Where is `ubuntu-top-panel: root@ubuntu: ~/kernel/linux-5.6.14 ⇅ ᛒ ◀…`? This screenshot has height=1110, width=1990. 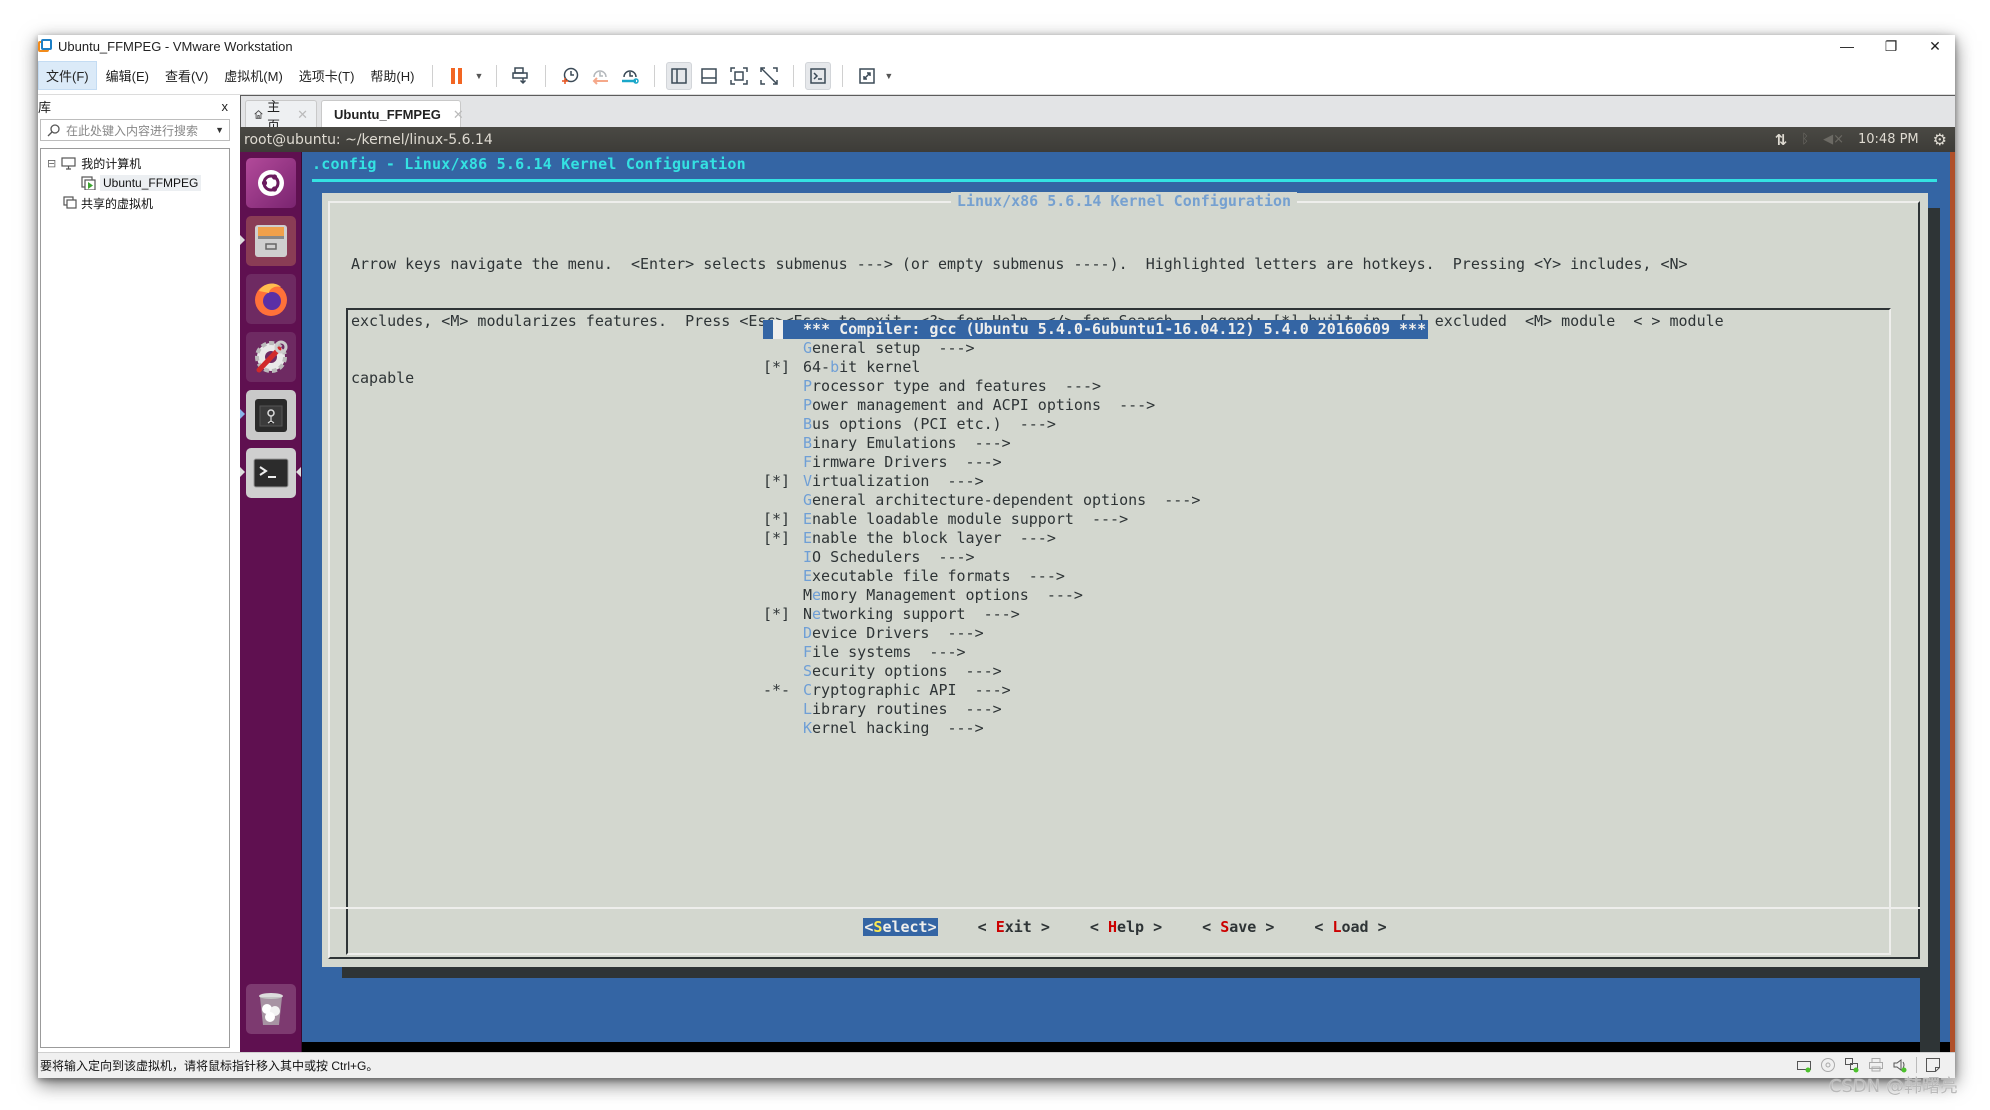 ubuntu-top-panel: root@ubuntu: ~/kernel/linux-5.6.14 ⇅ ᛒ ◀… is located at coordinates (1097, 139).